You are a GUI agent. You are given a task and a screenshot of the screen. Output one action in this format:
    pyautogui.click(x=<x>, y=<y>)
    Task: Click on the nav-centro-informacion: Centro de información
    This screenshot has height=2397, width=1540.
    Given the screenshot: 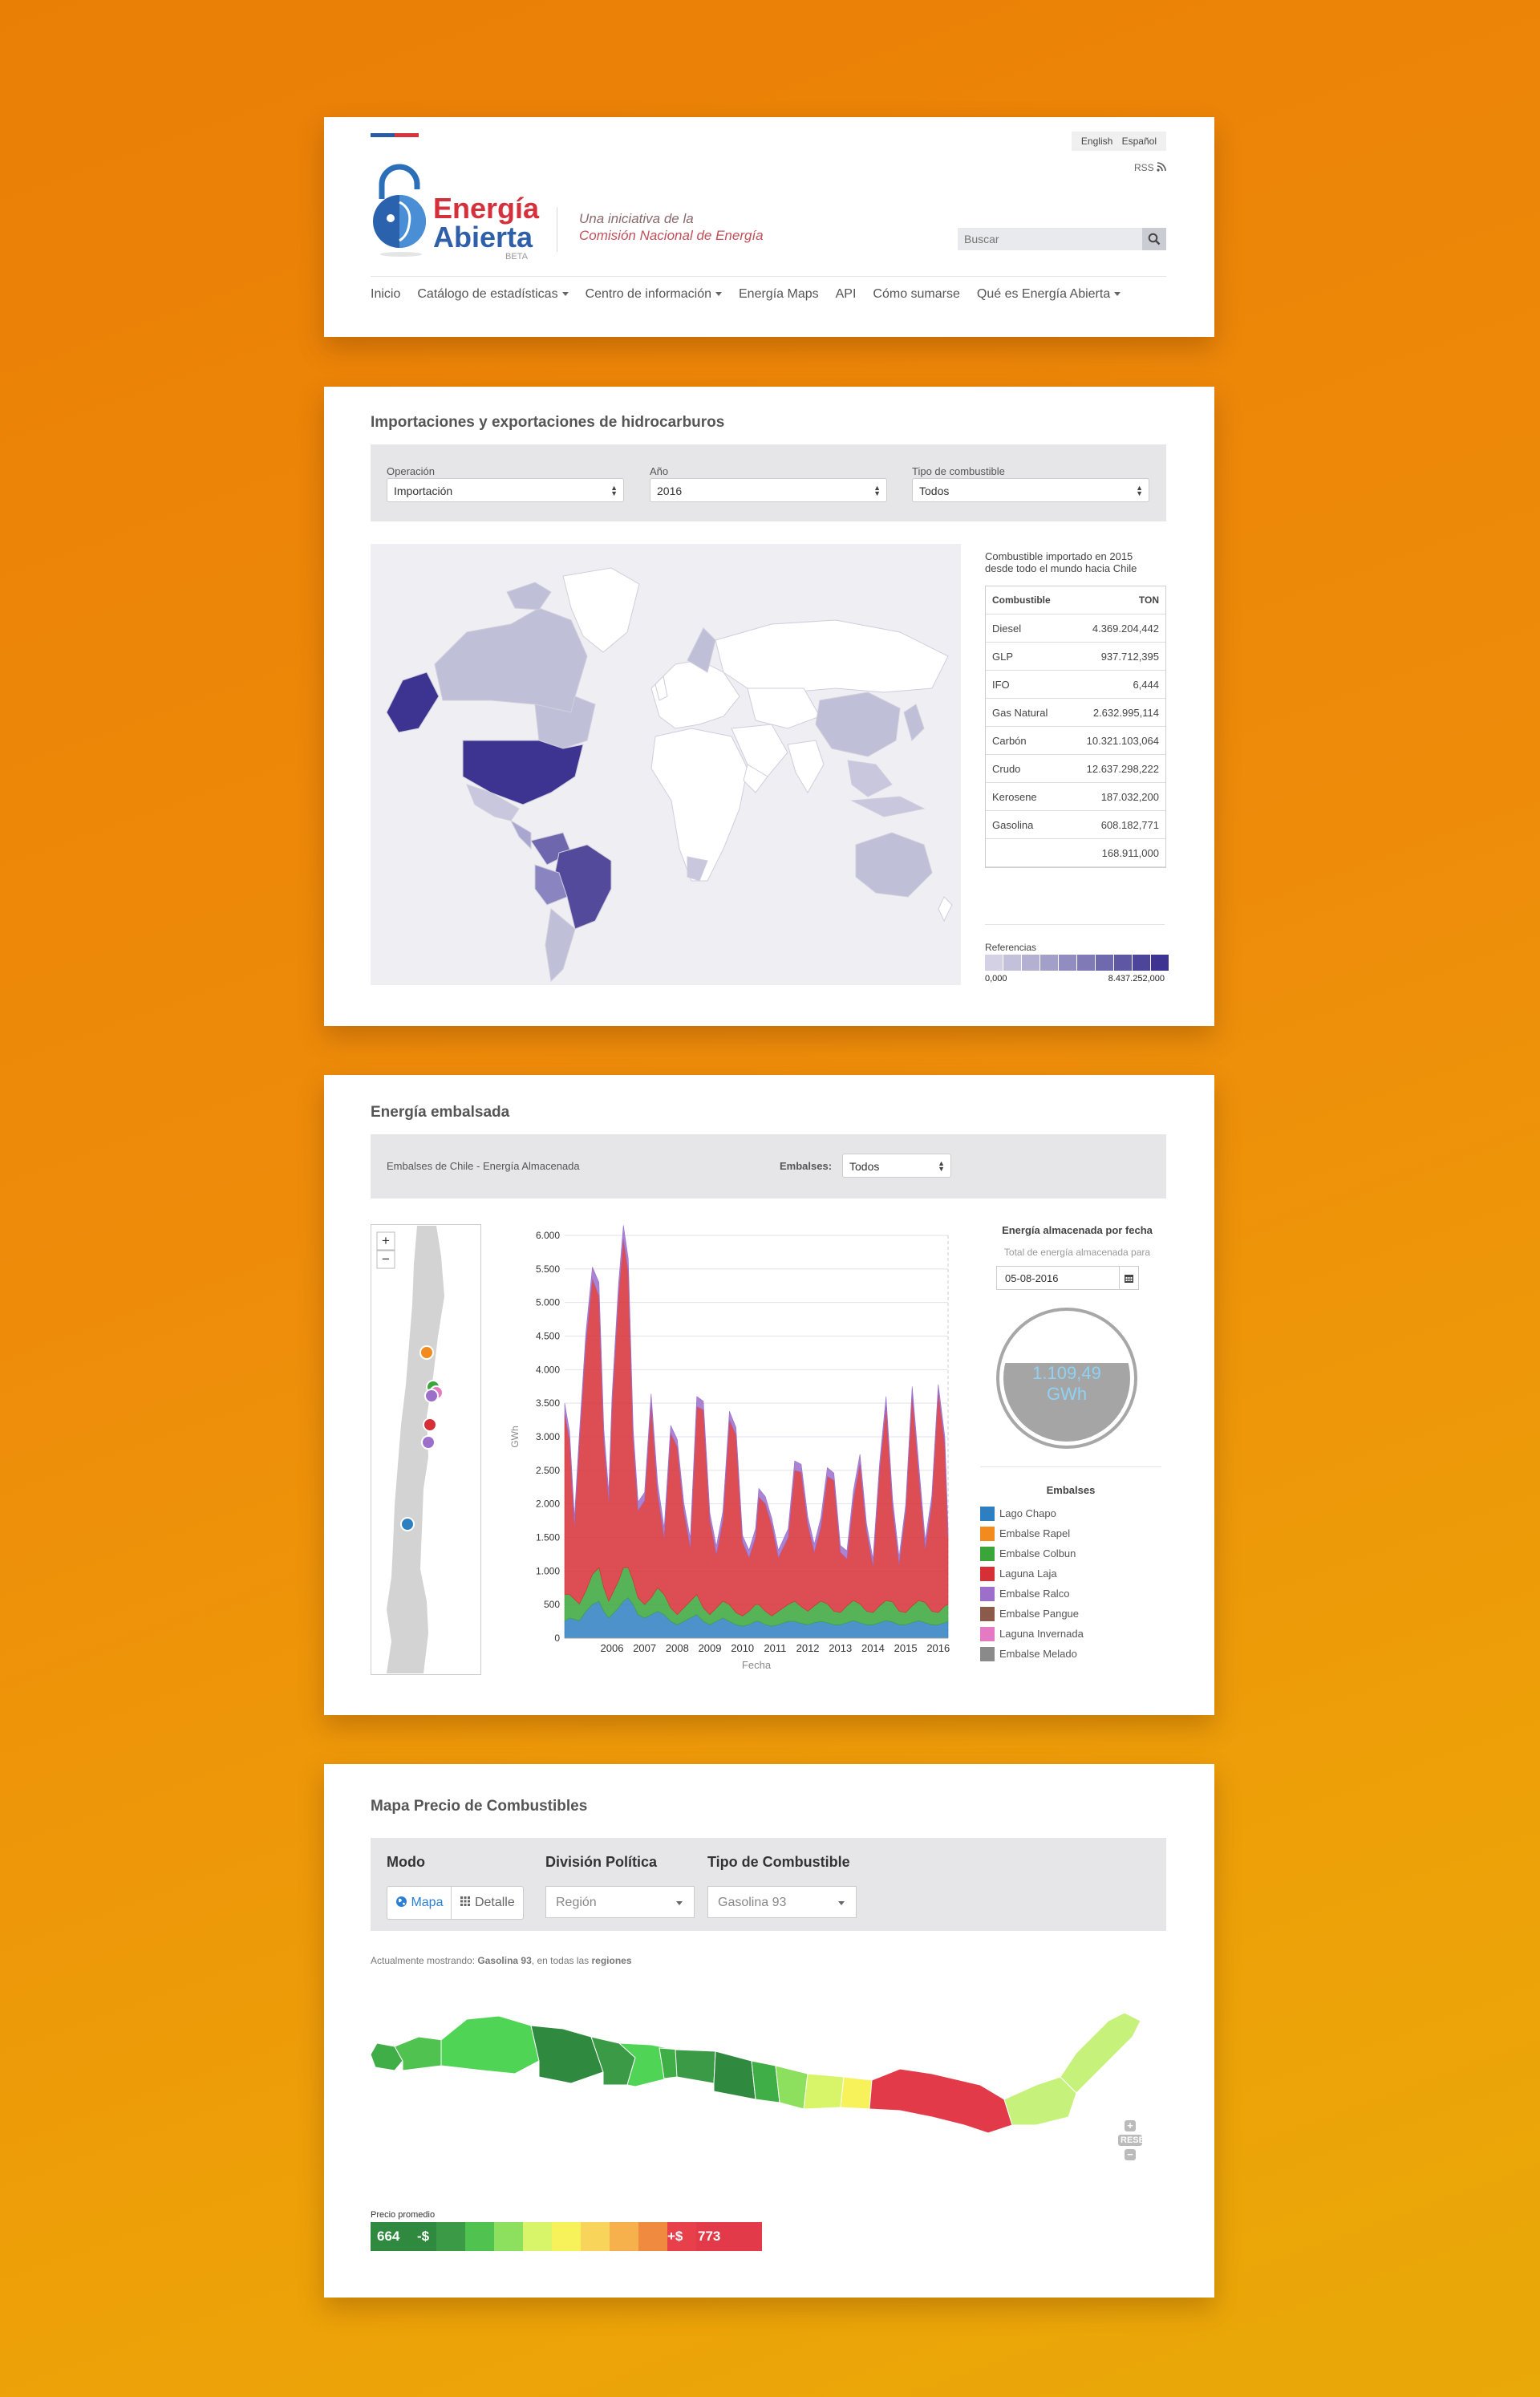 What is the action you would take?
    pyautogui.click(x=654, y=294)
    